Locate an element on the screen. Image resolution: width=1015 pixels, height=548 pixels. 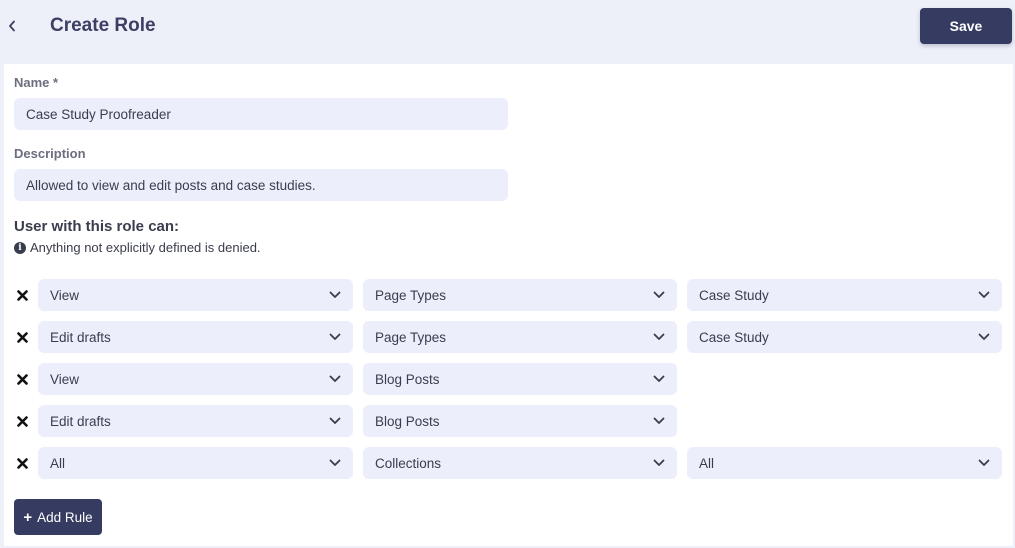
action-select-value: All is located at coordinates (58, 463).